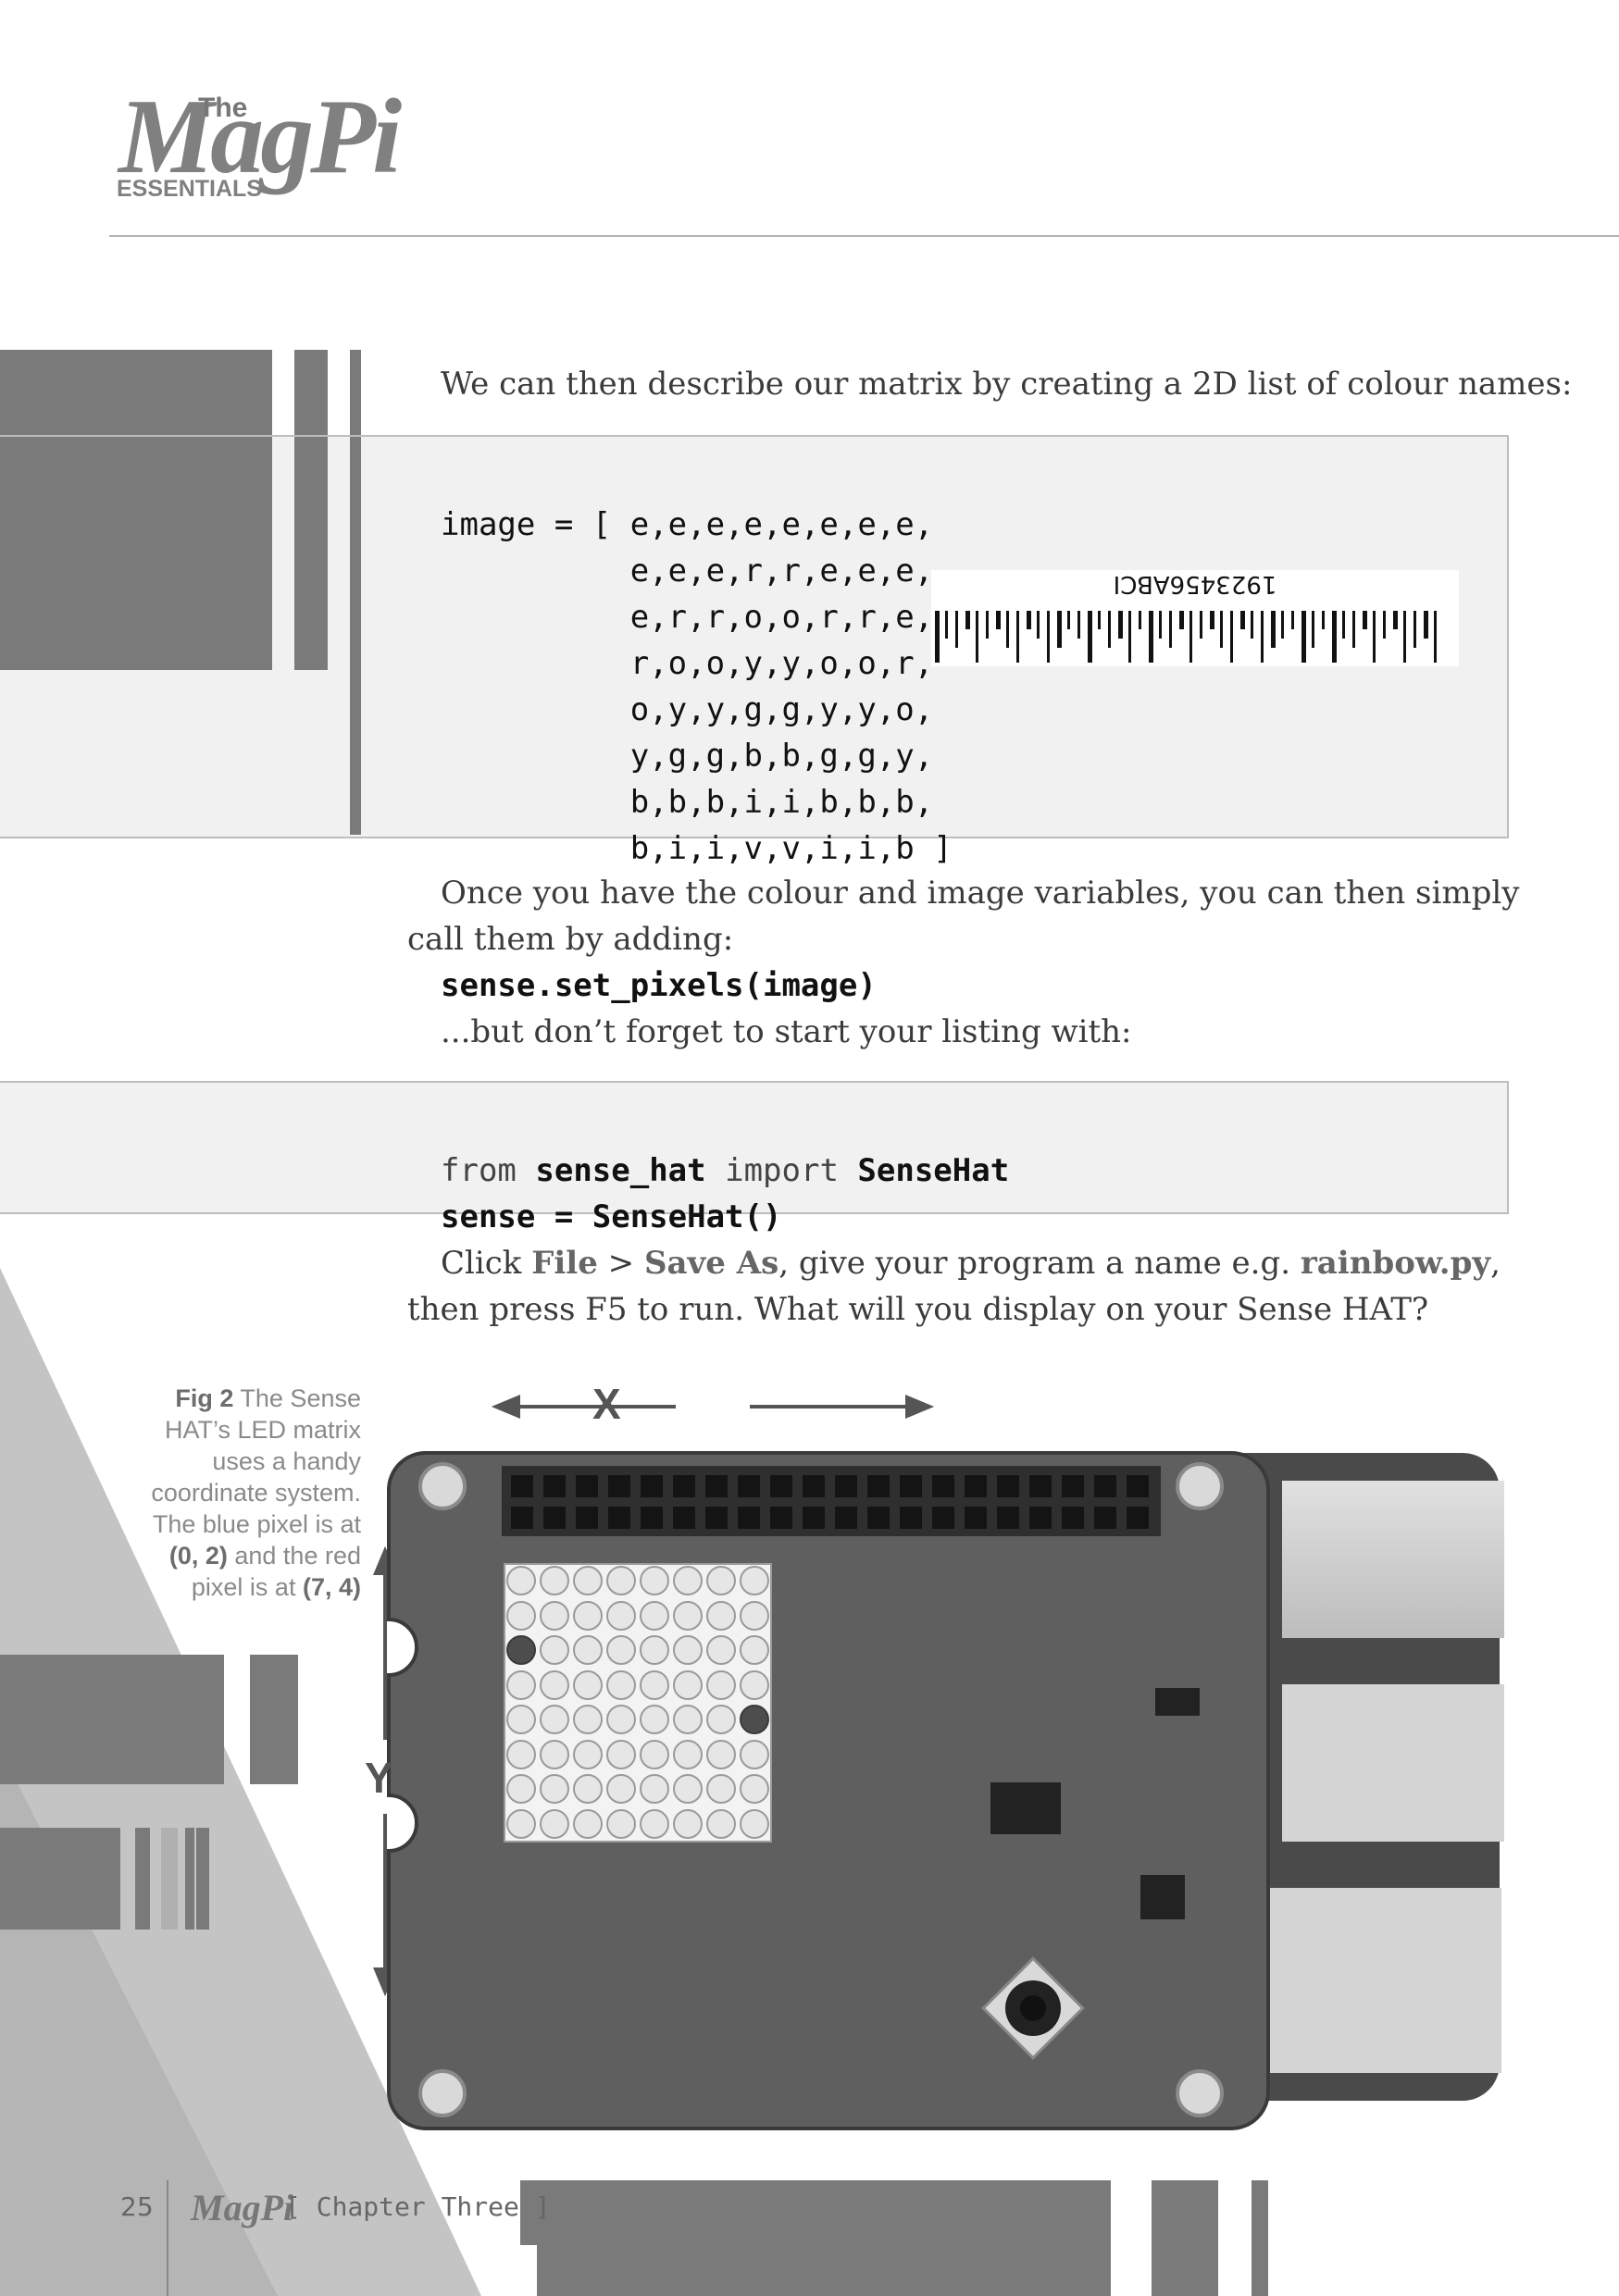 This screenshot has width=1619, height=2296. I want to click on caption-line: uses a handy, so click(286, 1461).